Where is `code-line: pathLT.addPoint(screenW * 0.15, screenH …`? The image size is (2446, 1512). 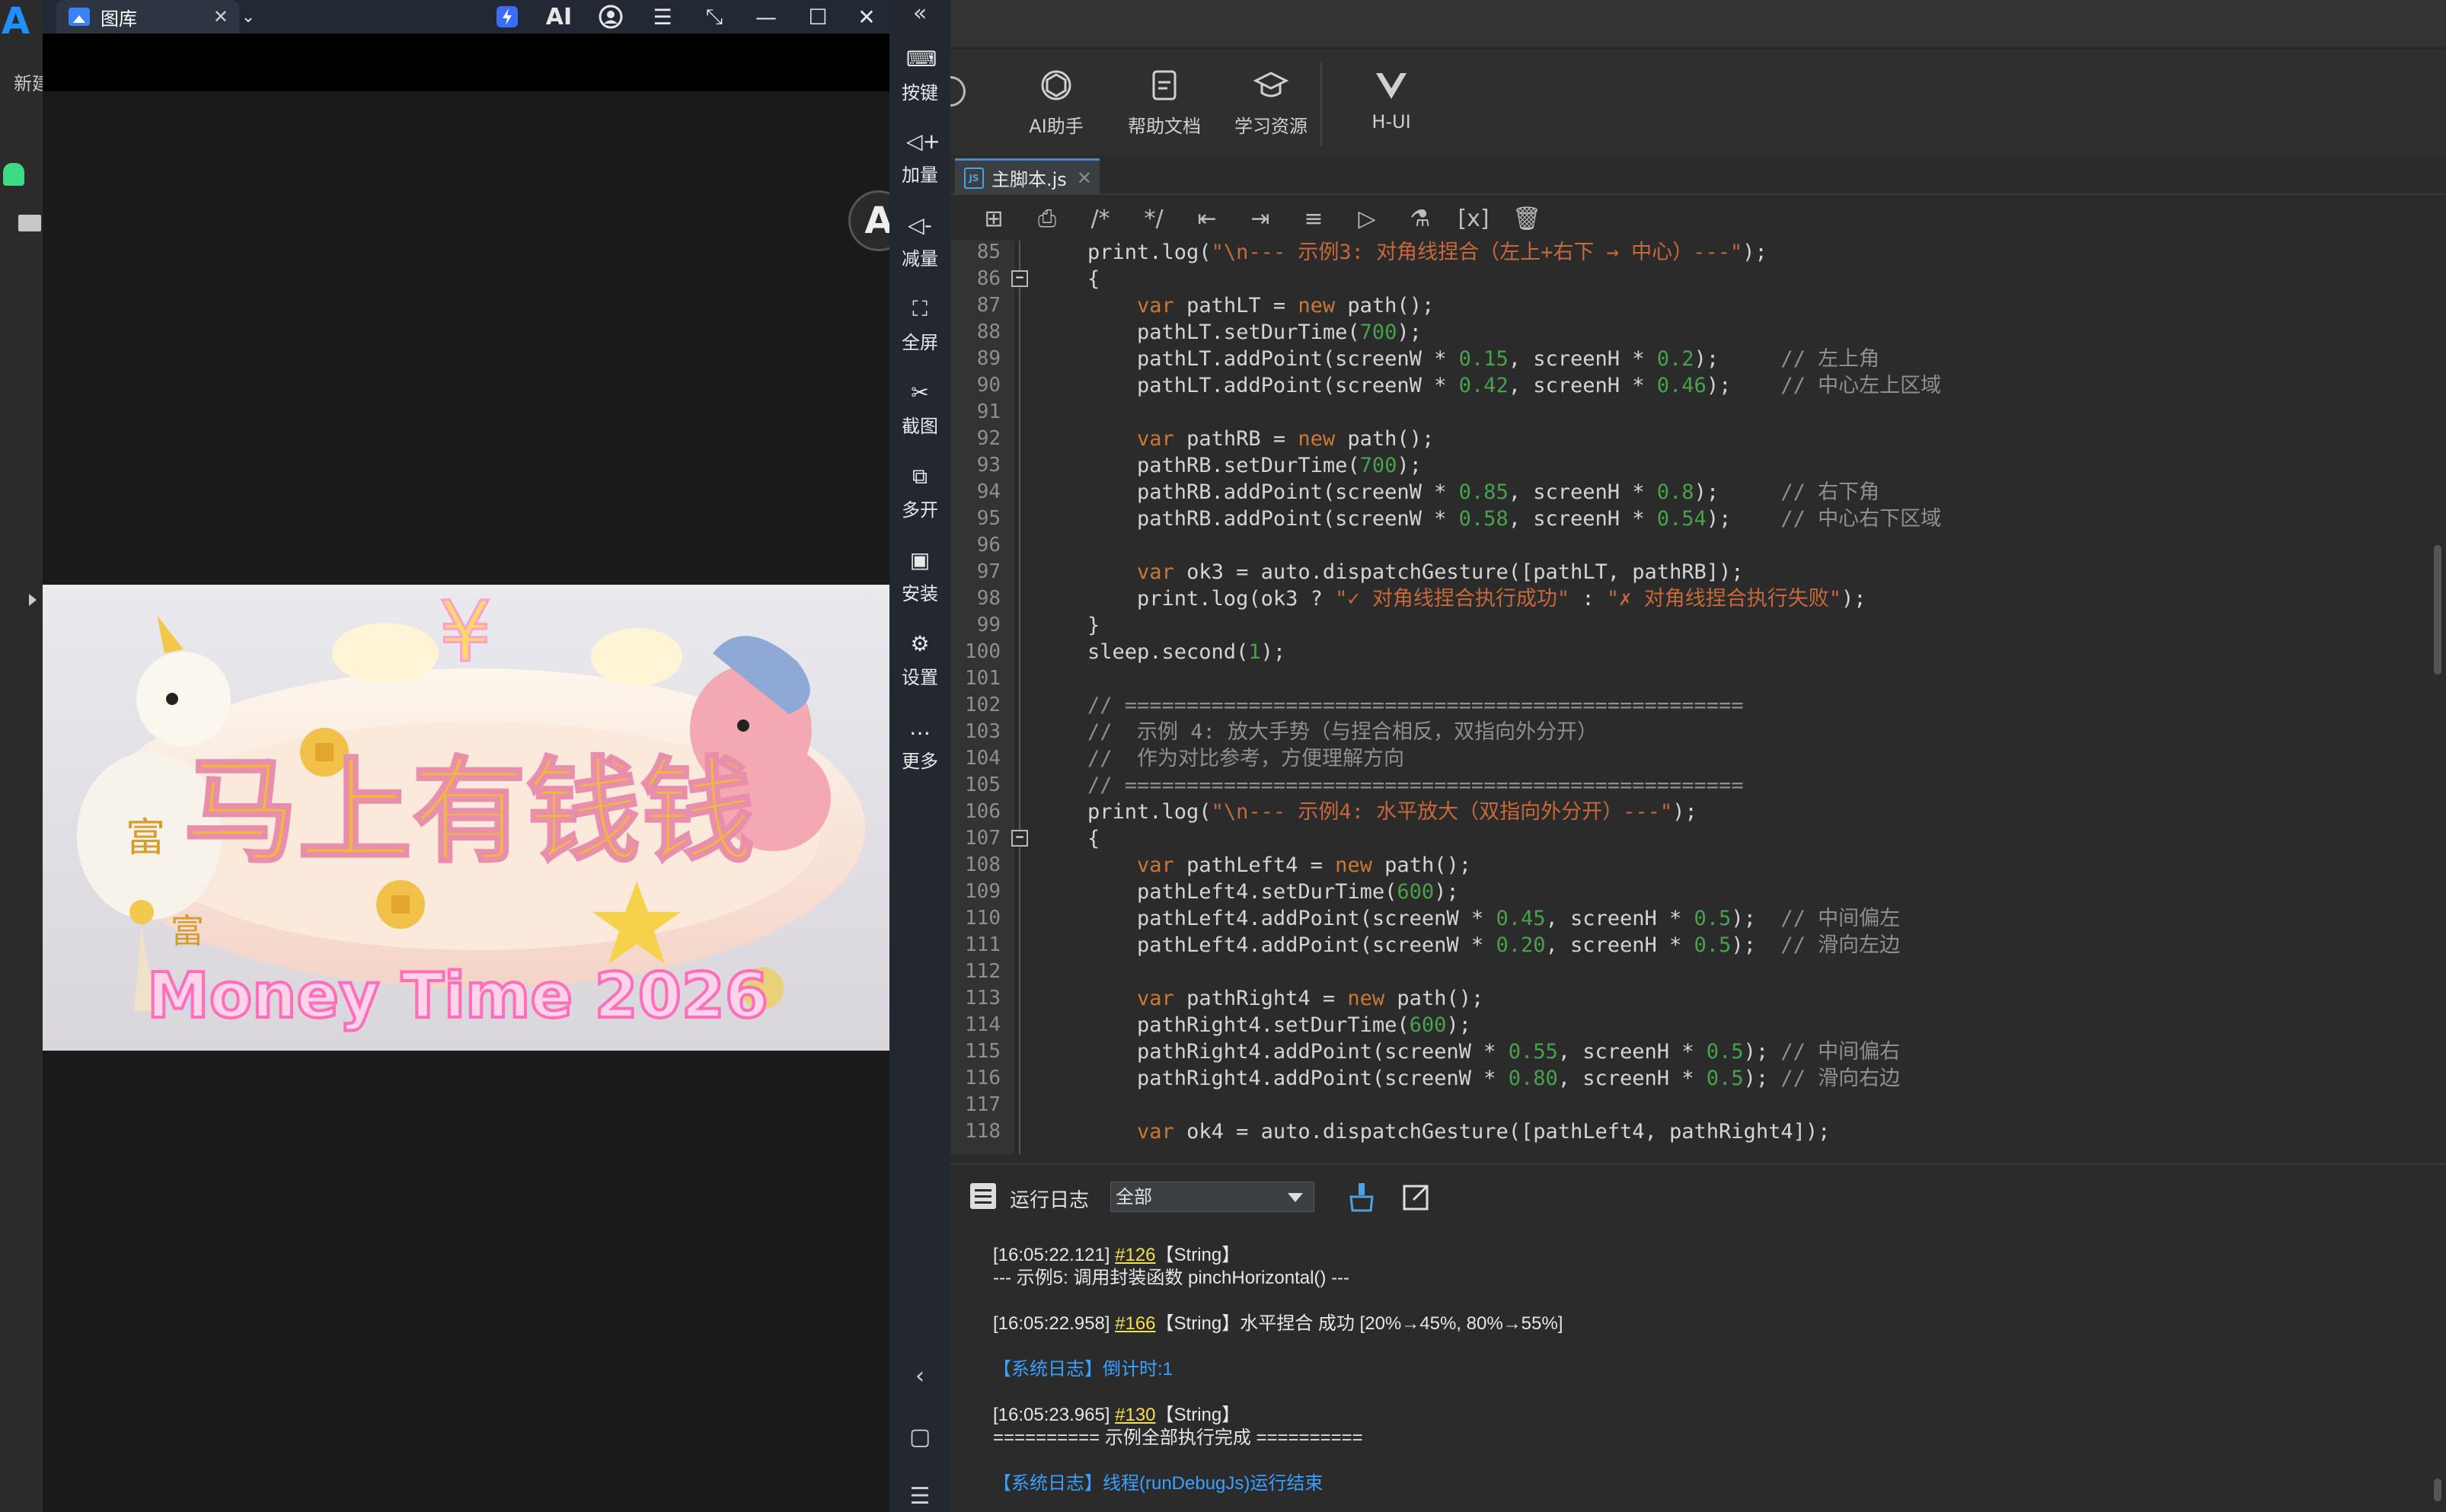 code-line: pathLT.addPoint(screenW * 0.15, screenH … is located at coordinates (1484, 359).